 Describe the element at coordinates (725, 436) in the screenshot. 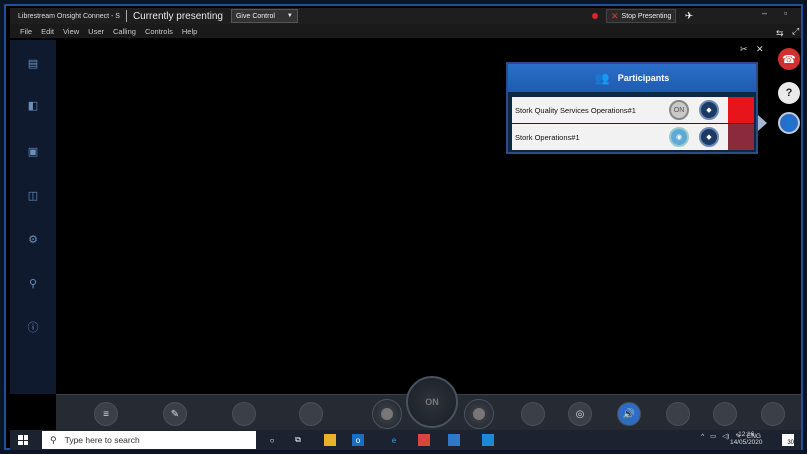

I see `volume-icon: ◁)` at that location.